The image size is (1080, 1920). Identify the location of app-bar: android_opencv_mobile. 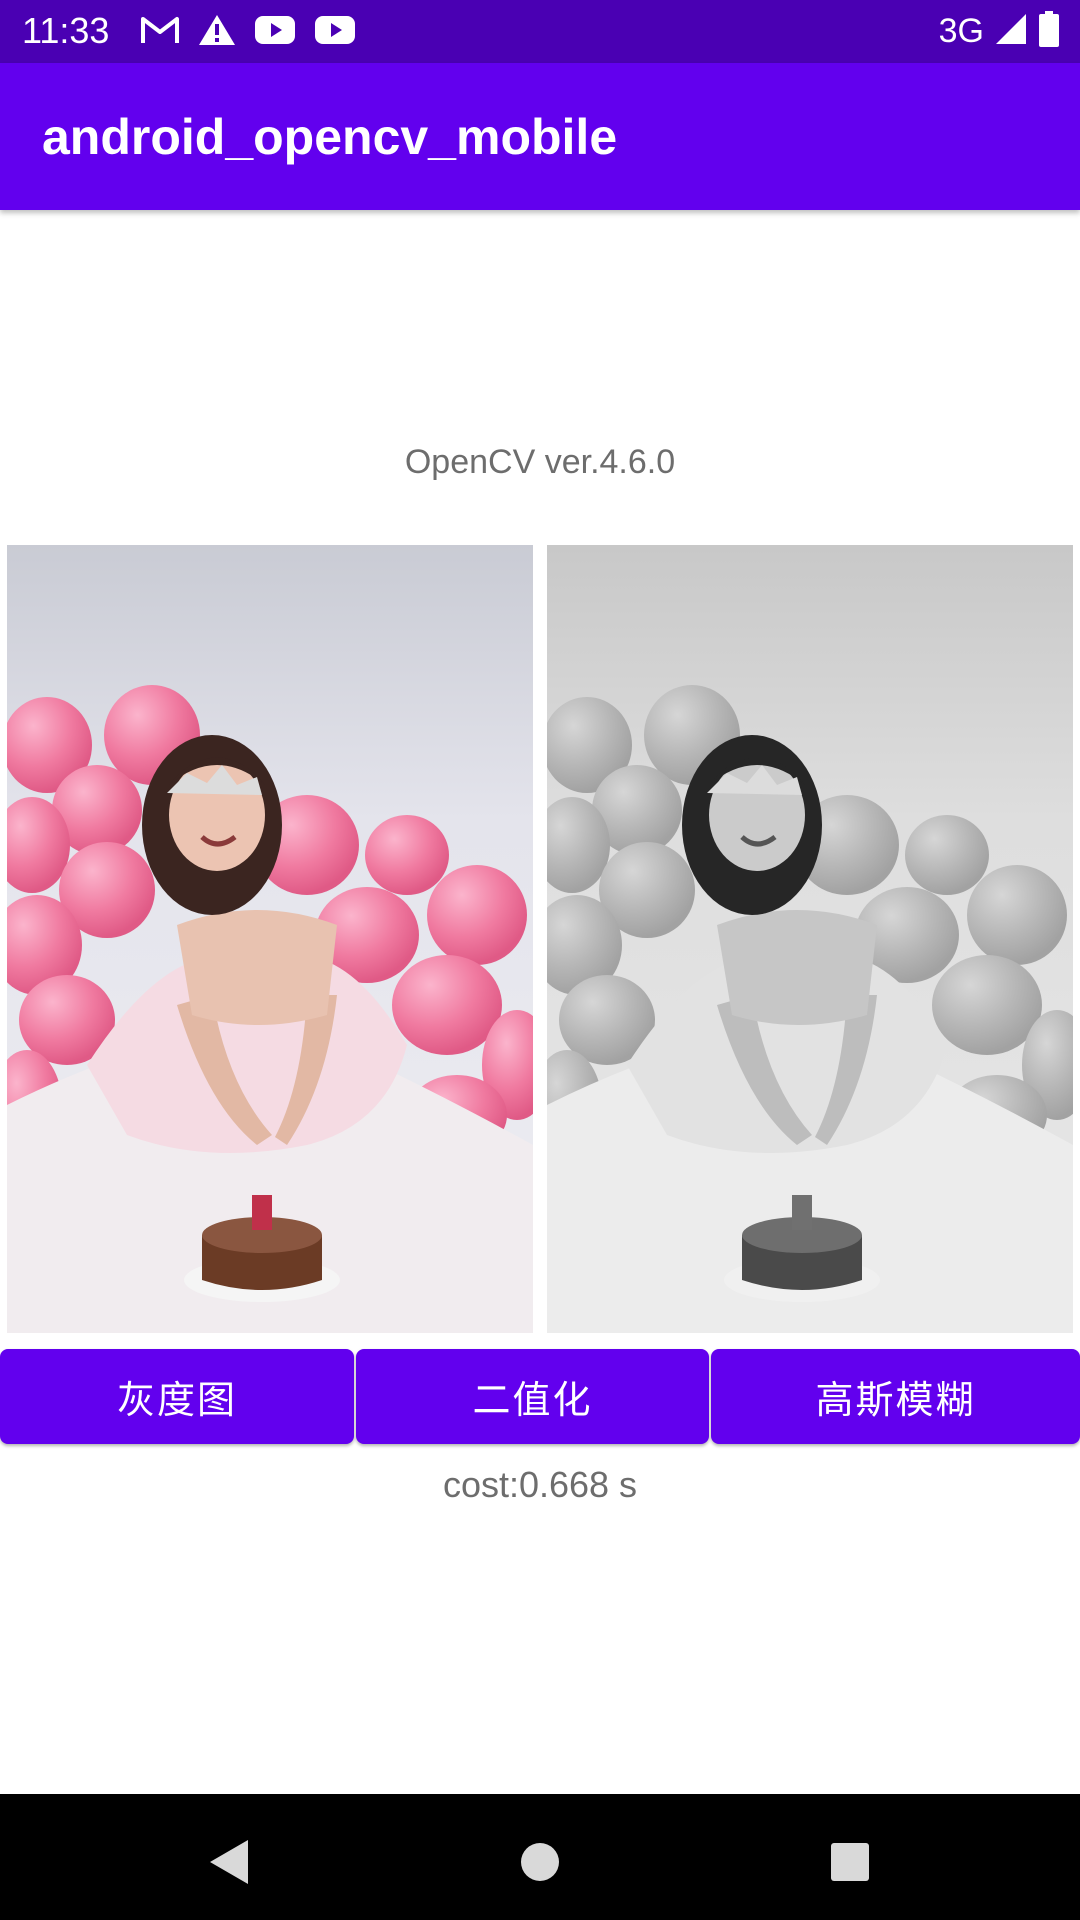
(540, 136).